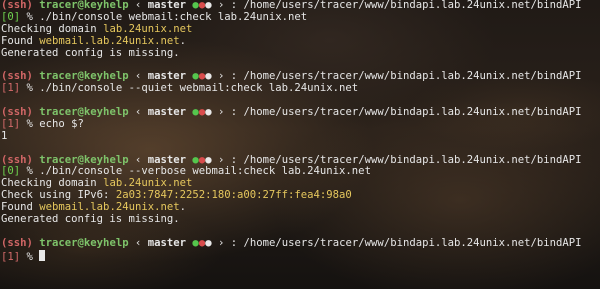  Describe the element at coordinates (300, 256) in the screenshot. I see `command-line: [1] %` at that location.